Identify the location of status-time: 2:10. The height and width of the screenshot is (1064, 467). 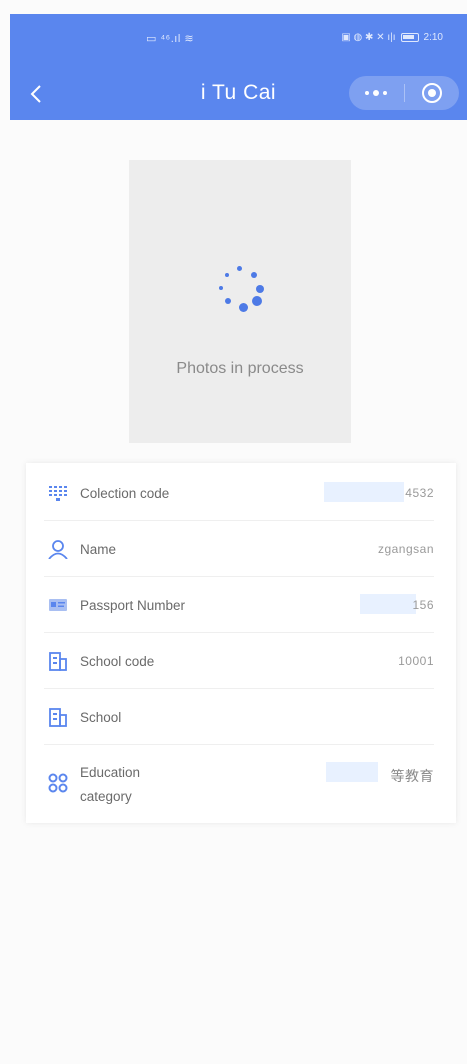
(433, 37).